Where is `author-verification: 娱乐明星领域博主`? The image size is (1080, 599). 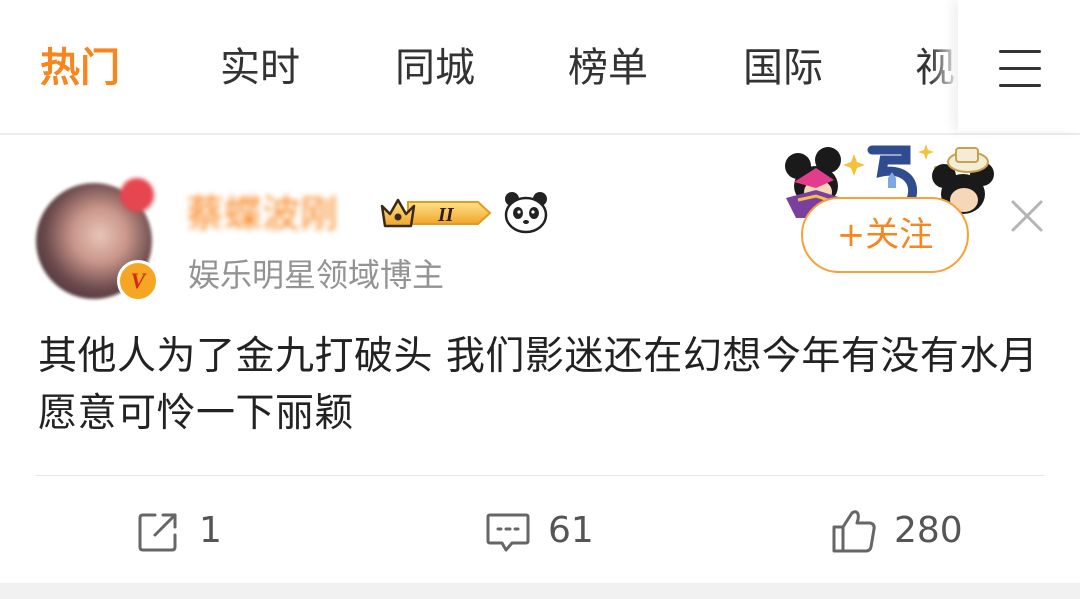
author-verification: 娱乐明星领域博主 is located at coordinates (316, 275).